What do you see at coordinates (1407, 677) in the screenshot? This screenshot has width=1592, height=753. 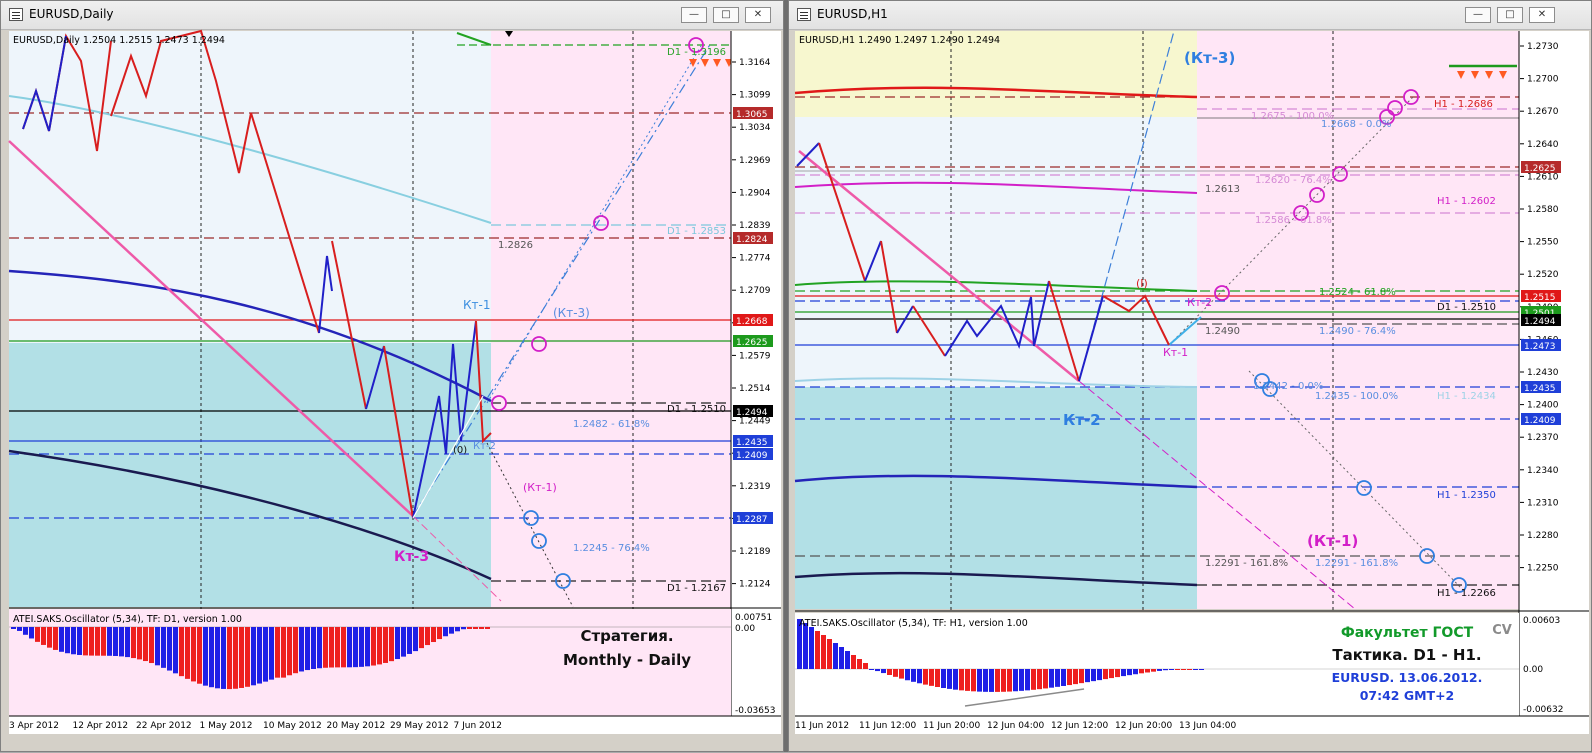 I see `date-label: EURUSD. 13.06.2012.` at bounding box center [1407, 677].